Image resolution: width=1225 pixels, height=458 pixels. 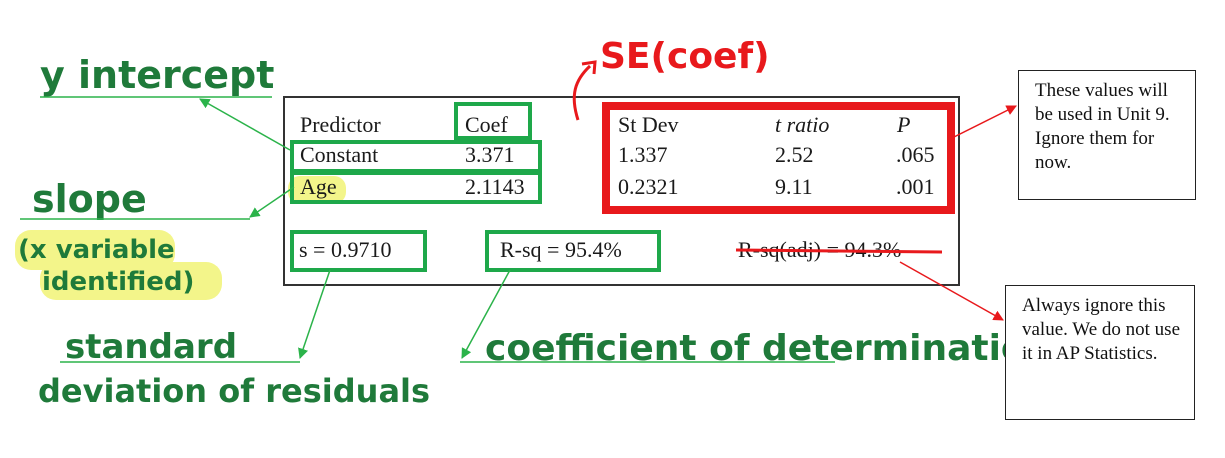 What do you see at coordinates (643, 154) in the screenshot?
I see `row-constant-stdev: 1.337` at bounding box center [643, 154].